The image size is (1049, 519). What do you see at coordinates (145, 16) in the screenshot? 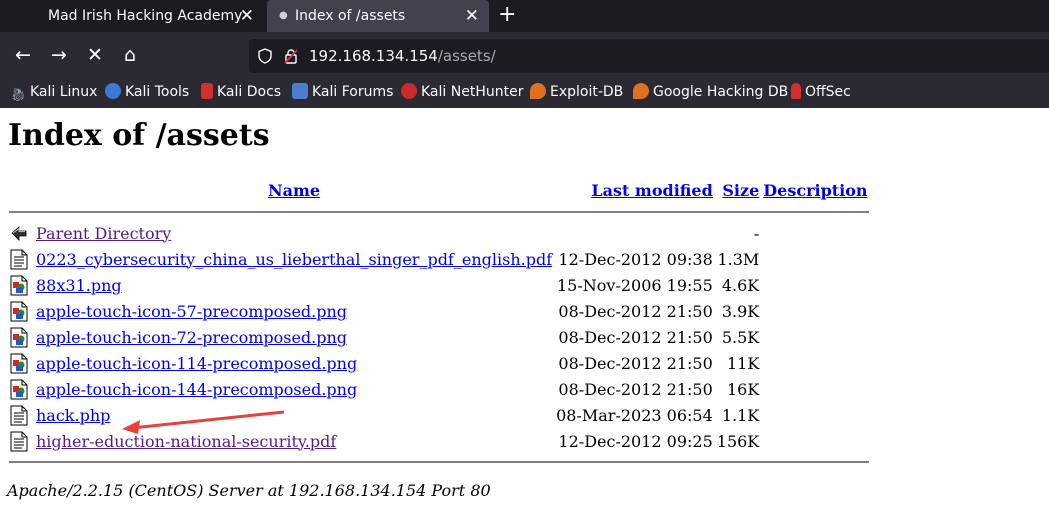
I see `tab-title: Mad Irish Hacking Academy` at bounding box center [145, 16].